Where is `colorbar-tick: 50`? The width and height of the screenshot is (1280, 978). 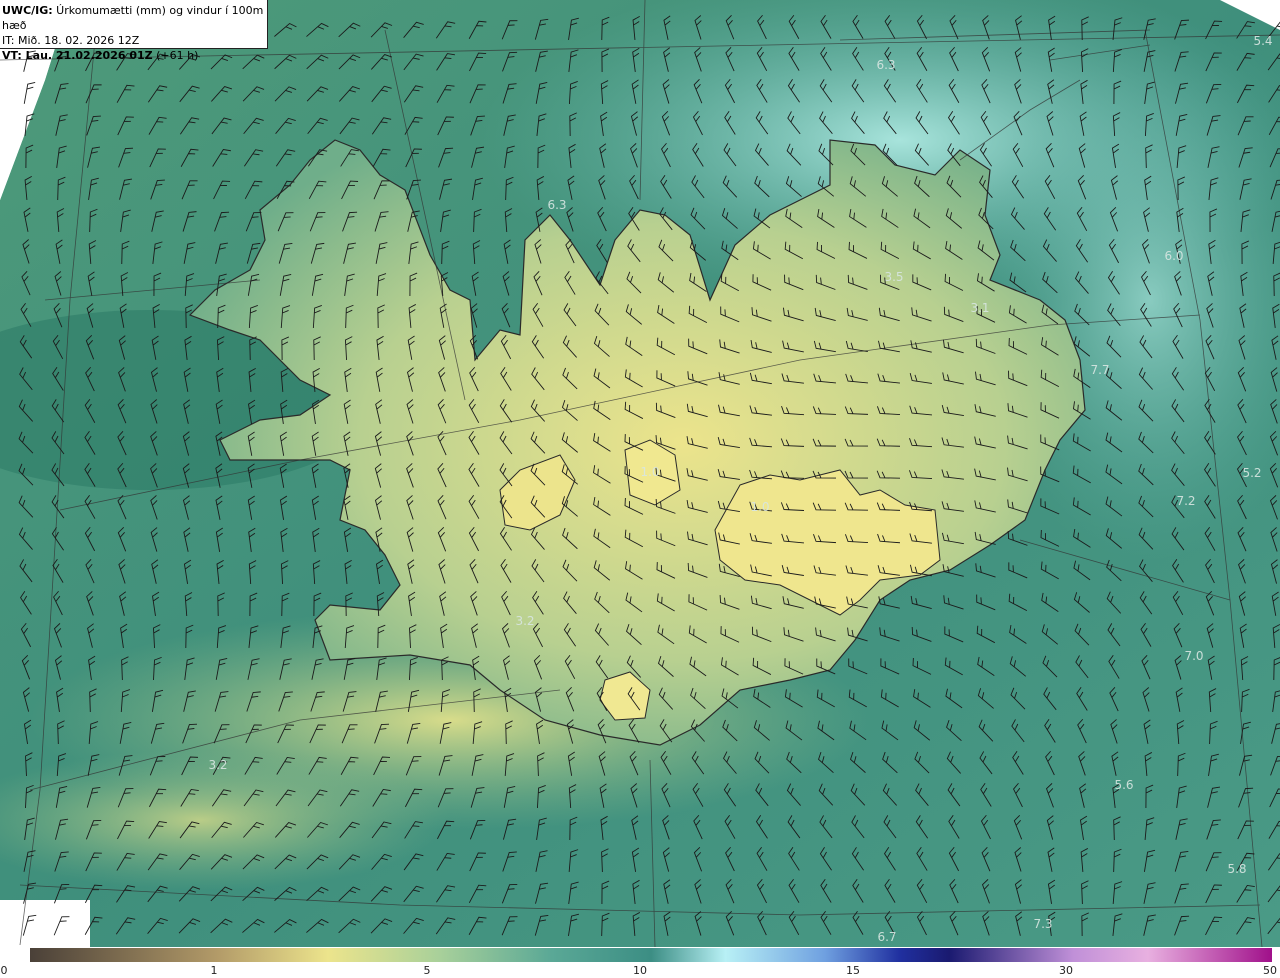
colorbar-tick: 50 is located at coordinates (1270, 970).